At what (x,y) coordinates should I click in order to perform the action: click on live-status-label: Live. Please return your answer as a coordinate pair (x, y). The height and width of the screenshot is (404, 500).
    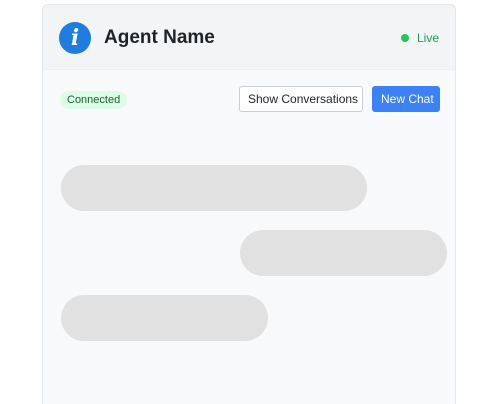
    Looking at the image, I should click on (427, 38).